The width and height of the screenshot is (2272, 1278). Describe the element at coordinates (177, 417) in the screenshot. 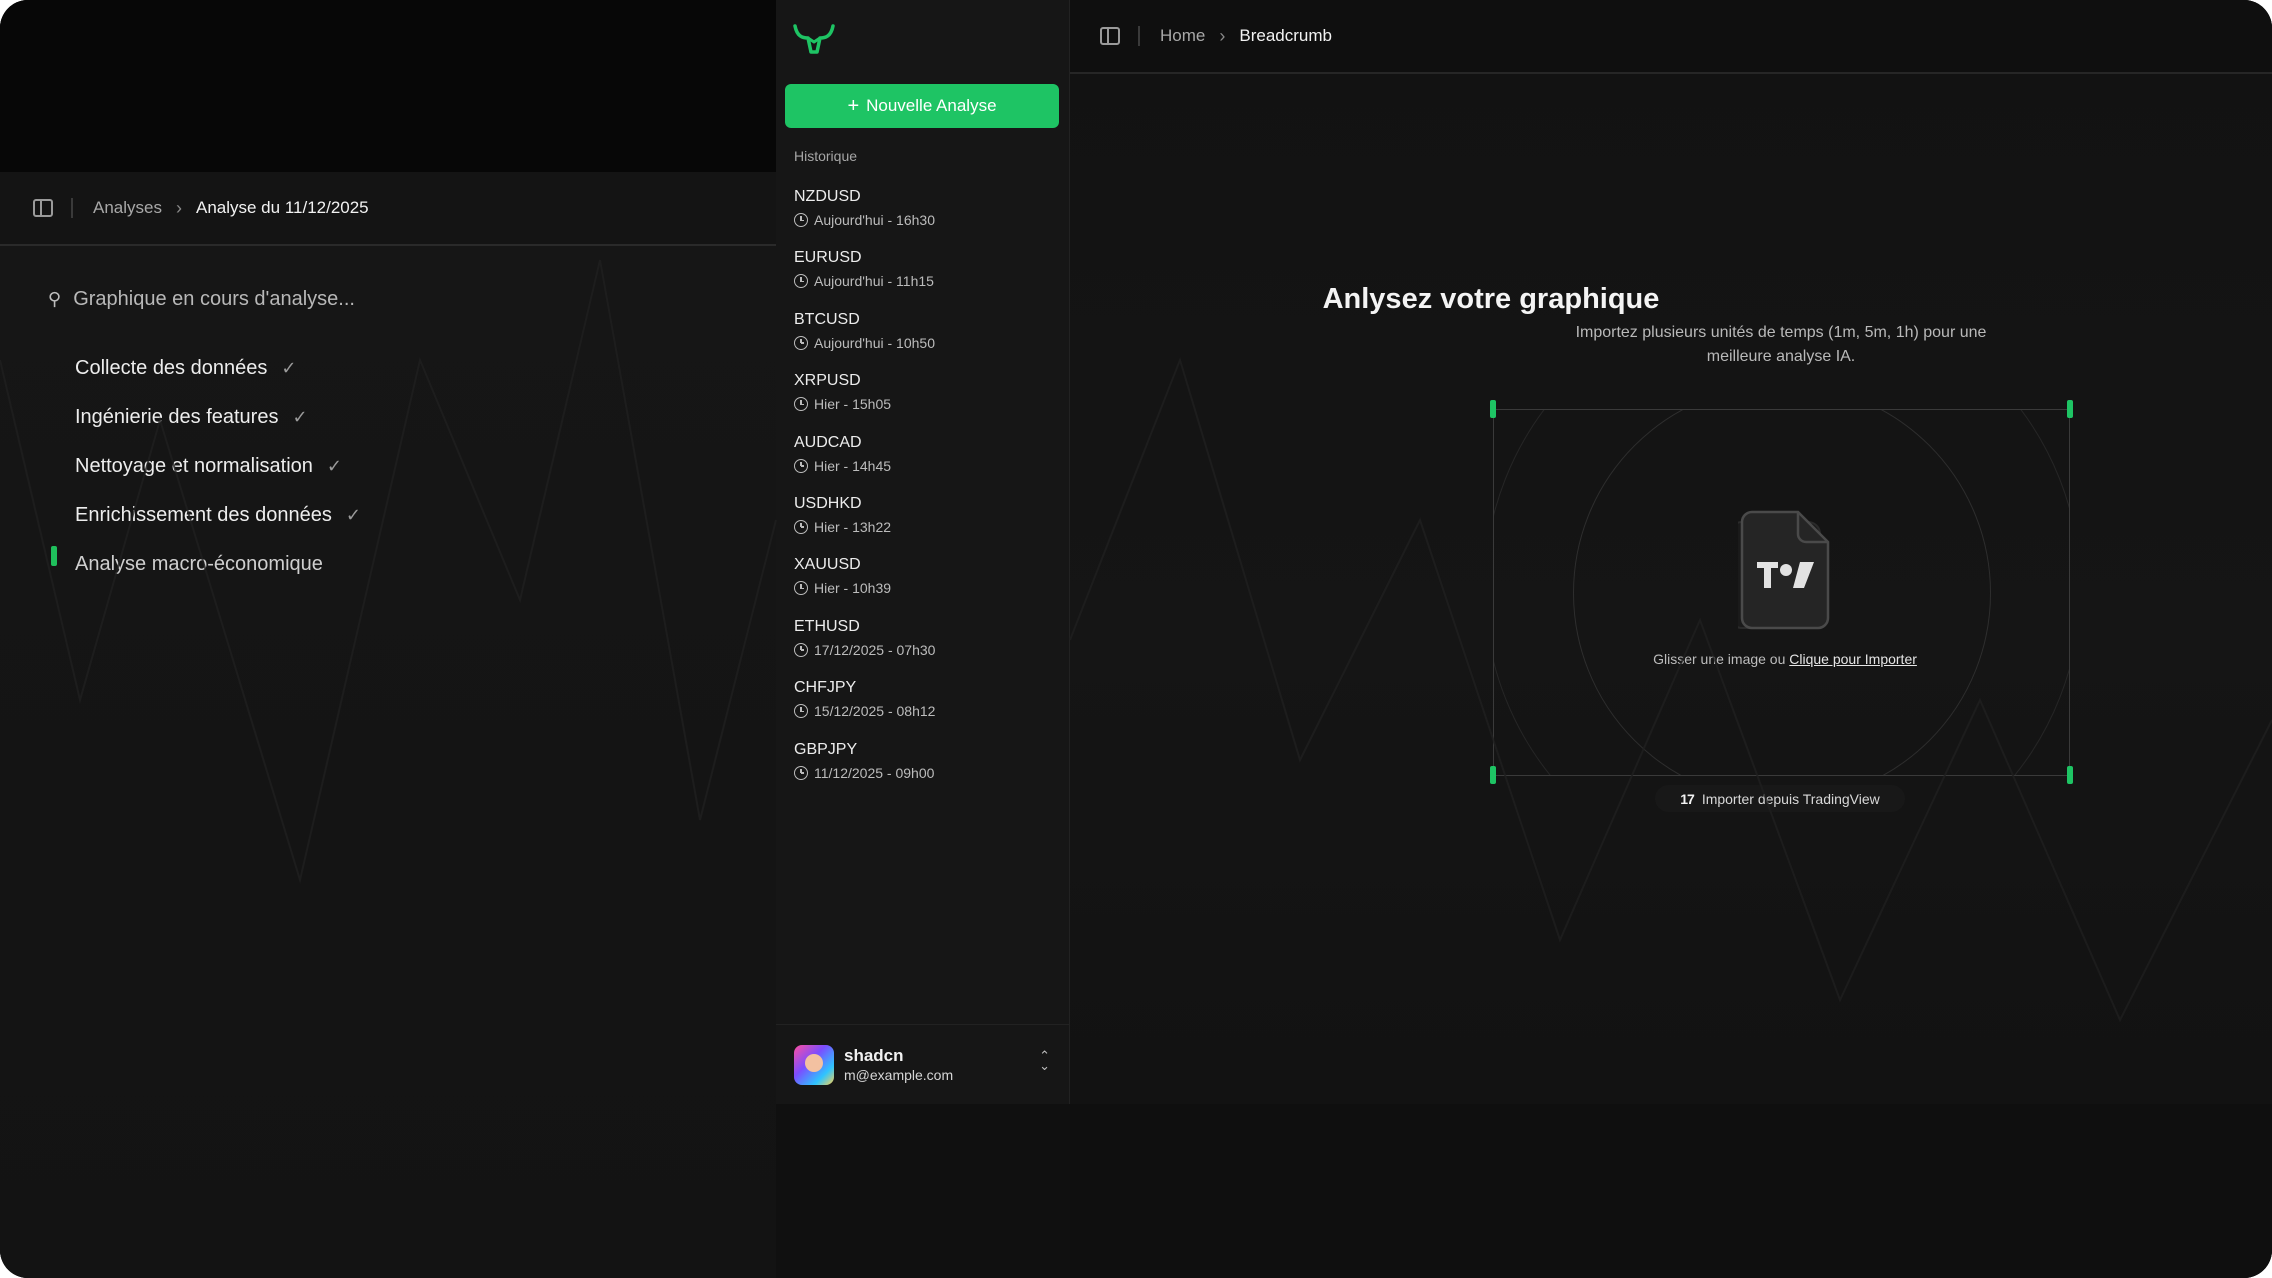

I see `step-label: Ingénierie des features` at that location.